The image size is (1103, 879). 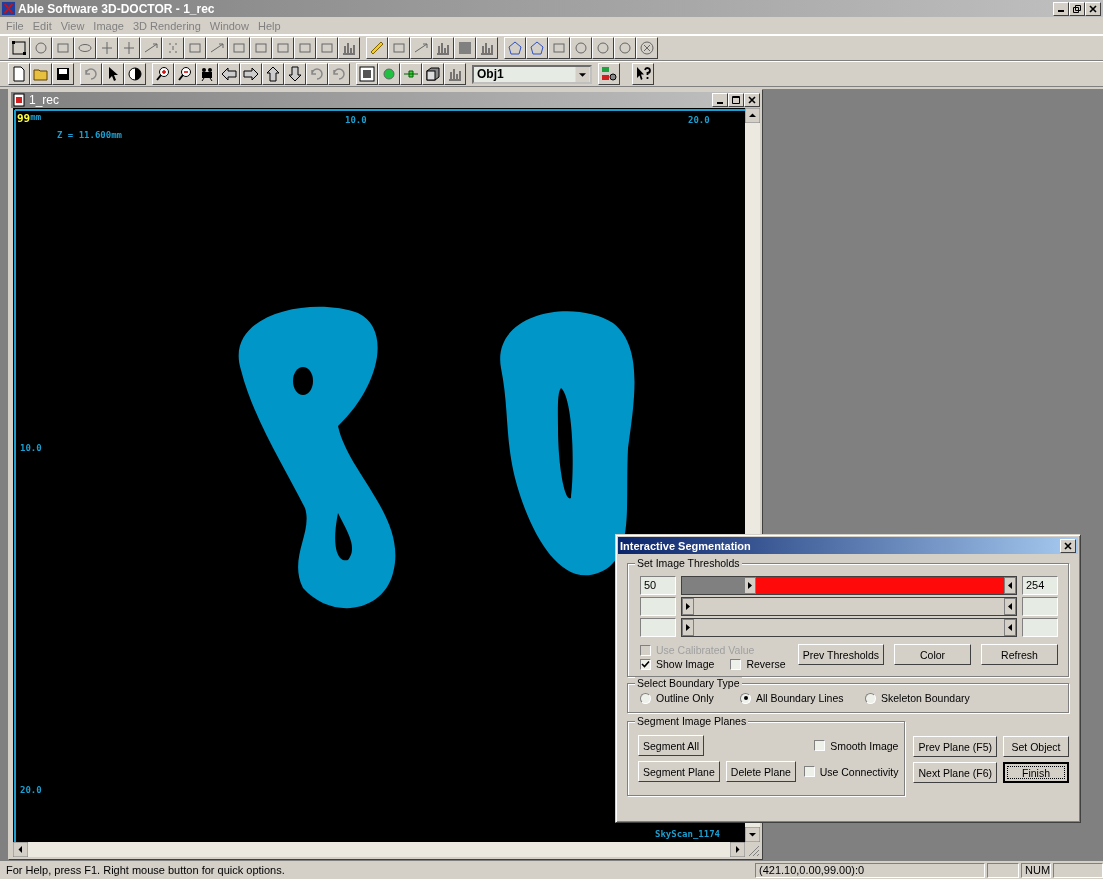 What do you see at coordinates (379, 849) in the screenshot?
I see `horizontal-scrollbar` at bounding box center [379, 849].